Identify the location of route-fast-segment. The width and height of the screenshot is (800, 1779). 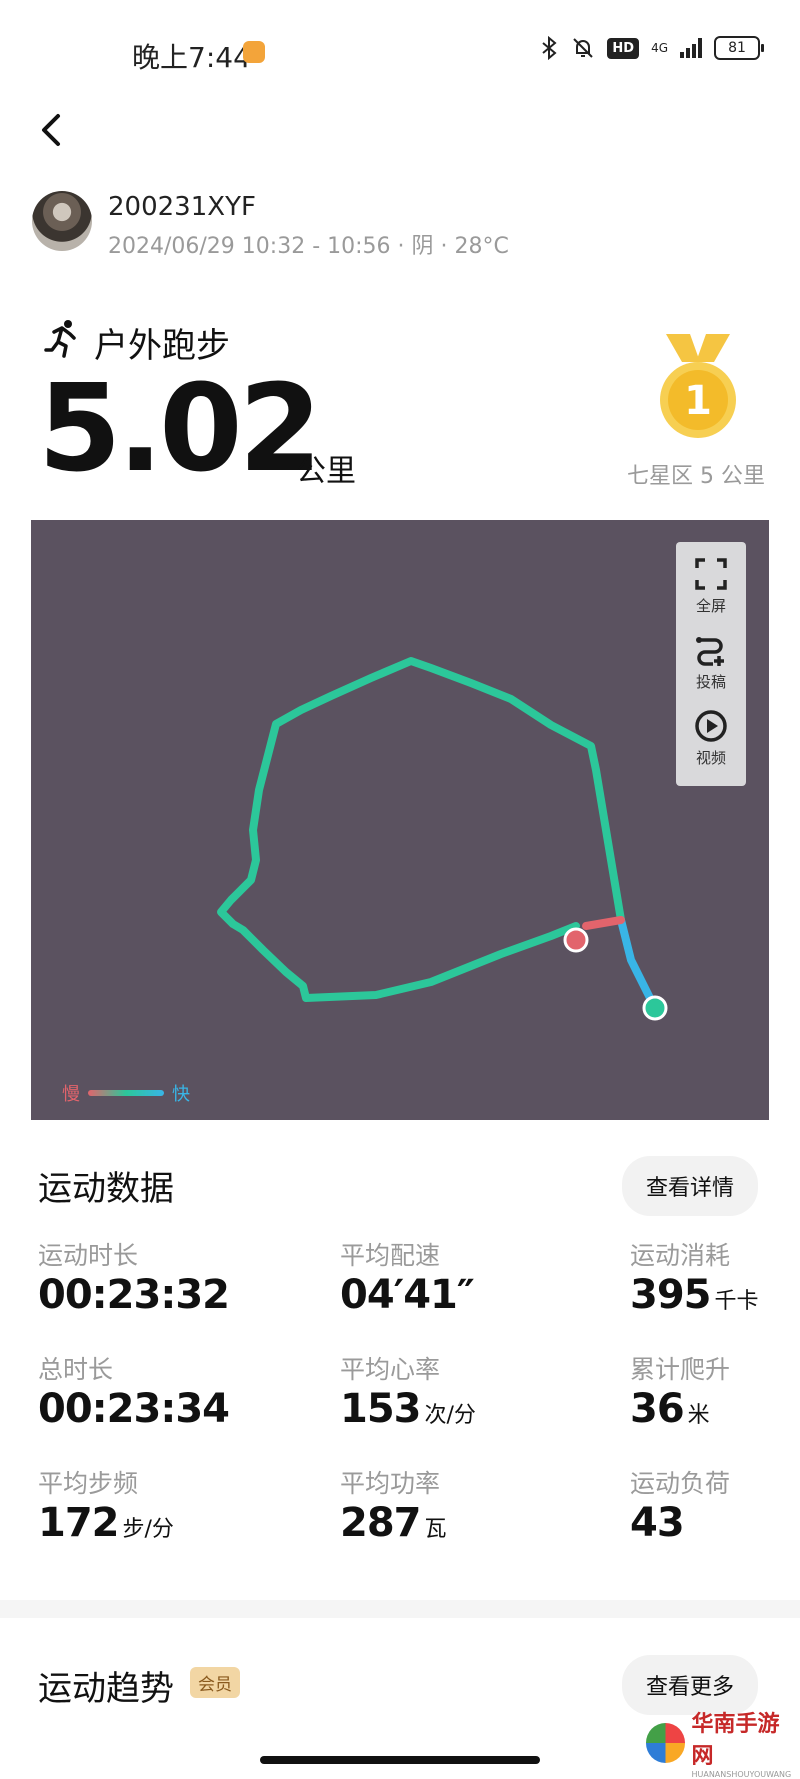
(638, 964).